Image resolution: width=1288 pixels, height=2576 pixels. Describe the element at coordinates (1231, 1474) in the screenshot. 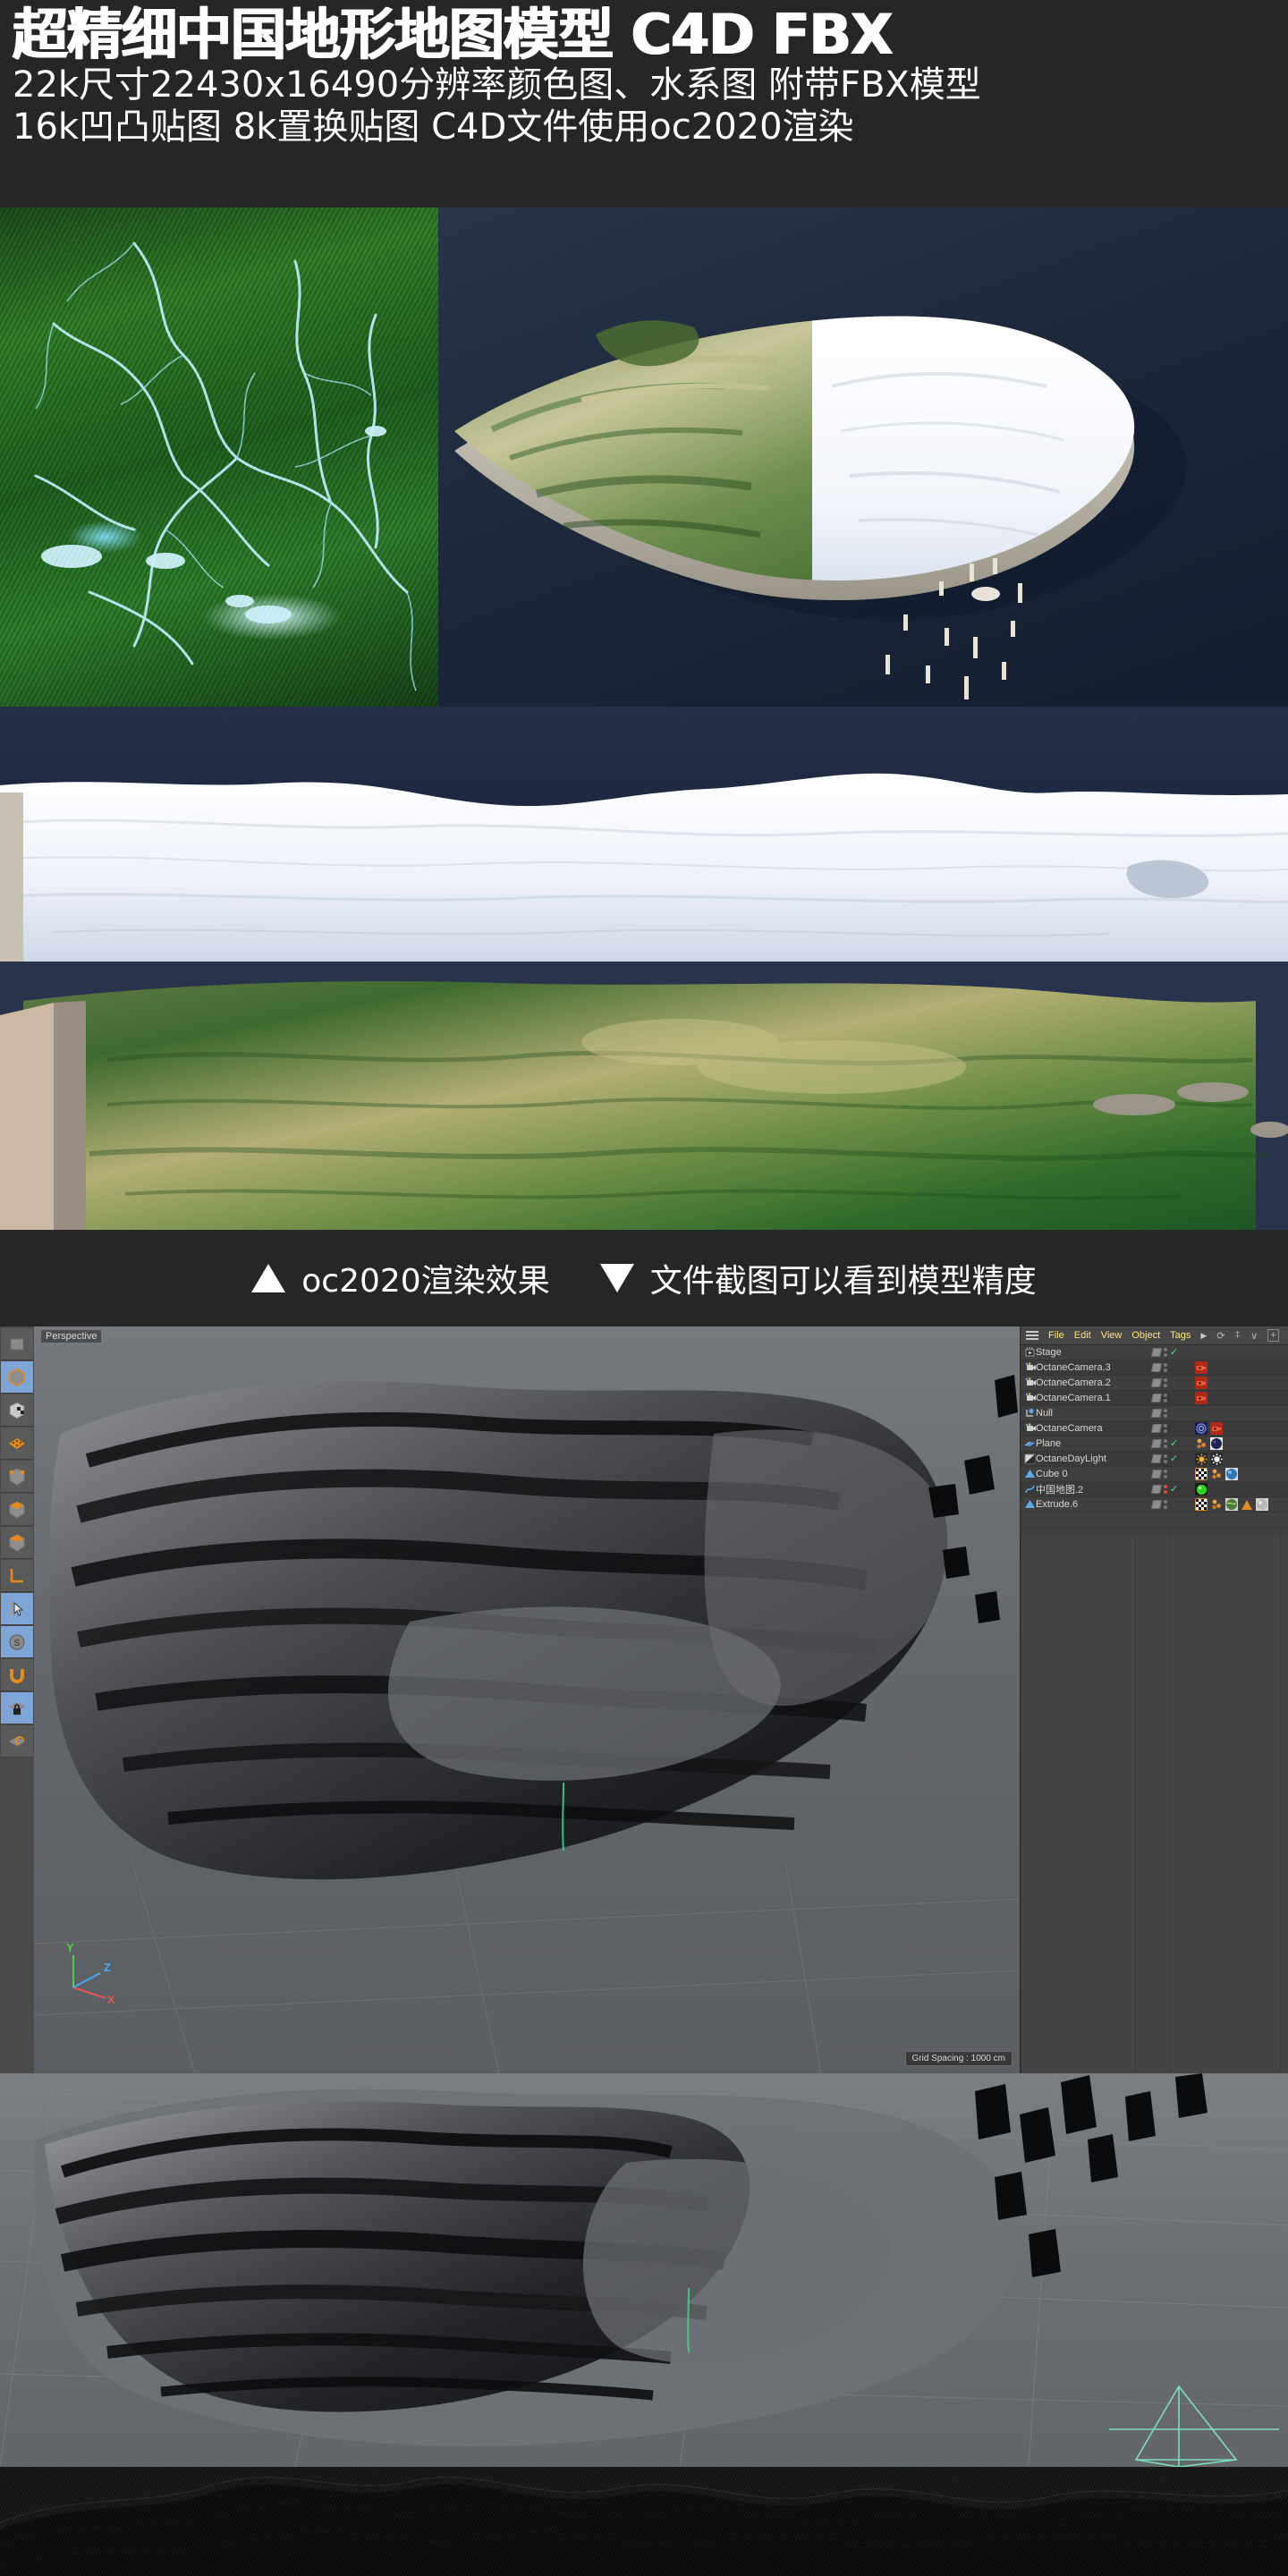

I see `material-blue-sphere-icon` at that location.